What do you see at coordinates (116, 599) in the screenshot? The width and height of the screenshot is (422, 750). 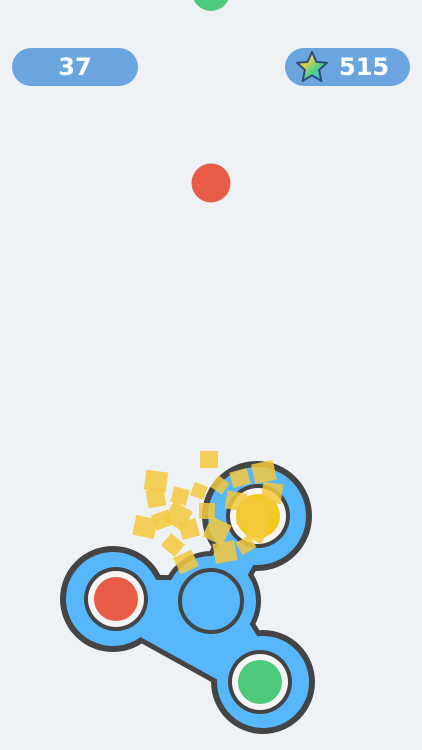 I see `bearing-red` at bounding box center [116, 599].